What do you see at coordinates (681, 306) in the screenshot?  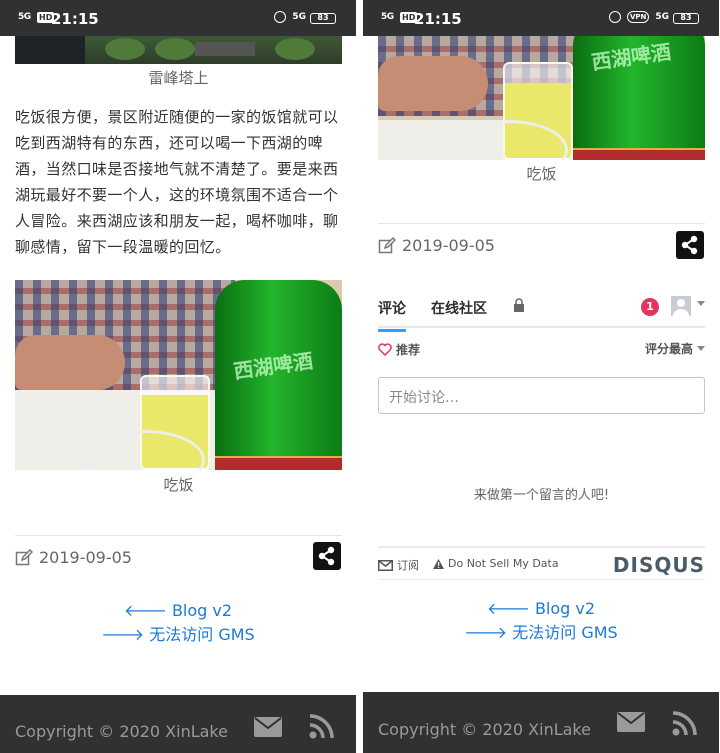 I see `avatar` at bounding box center [681, 306].